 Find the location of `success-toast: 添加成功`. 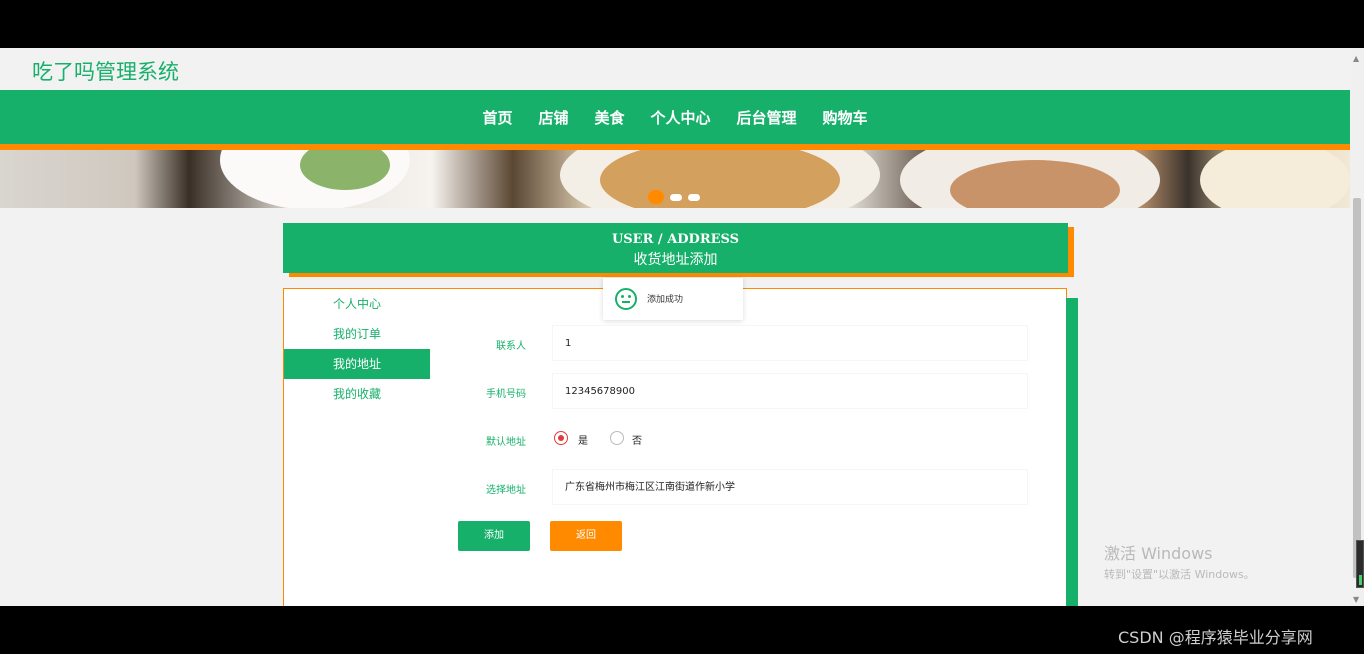

success-toast: 添加成功 is located at coordinates (673, 299).